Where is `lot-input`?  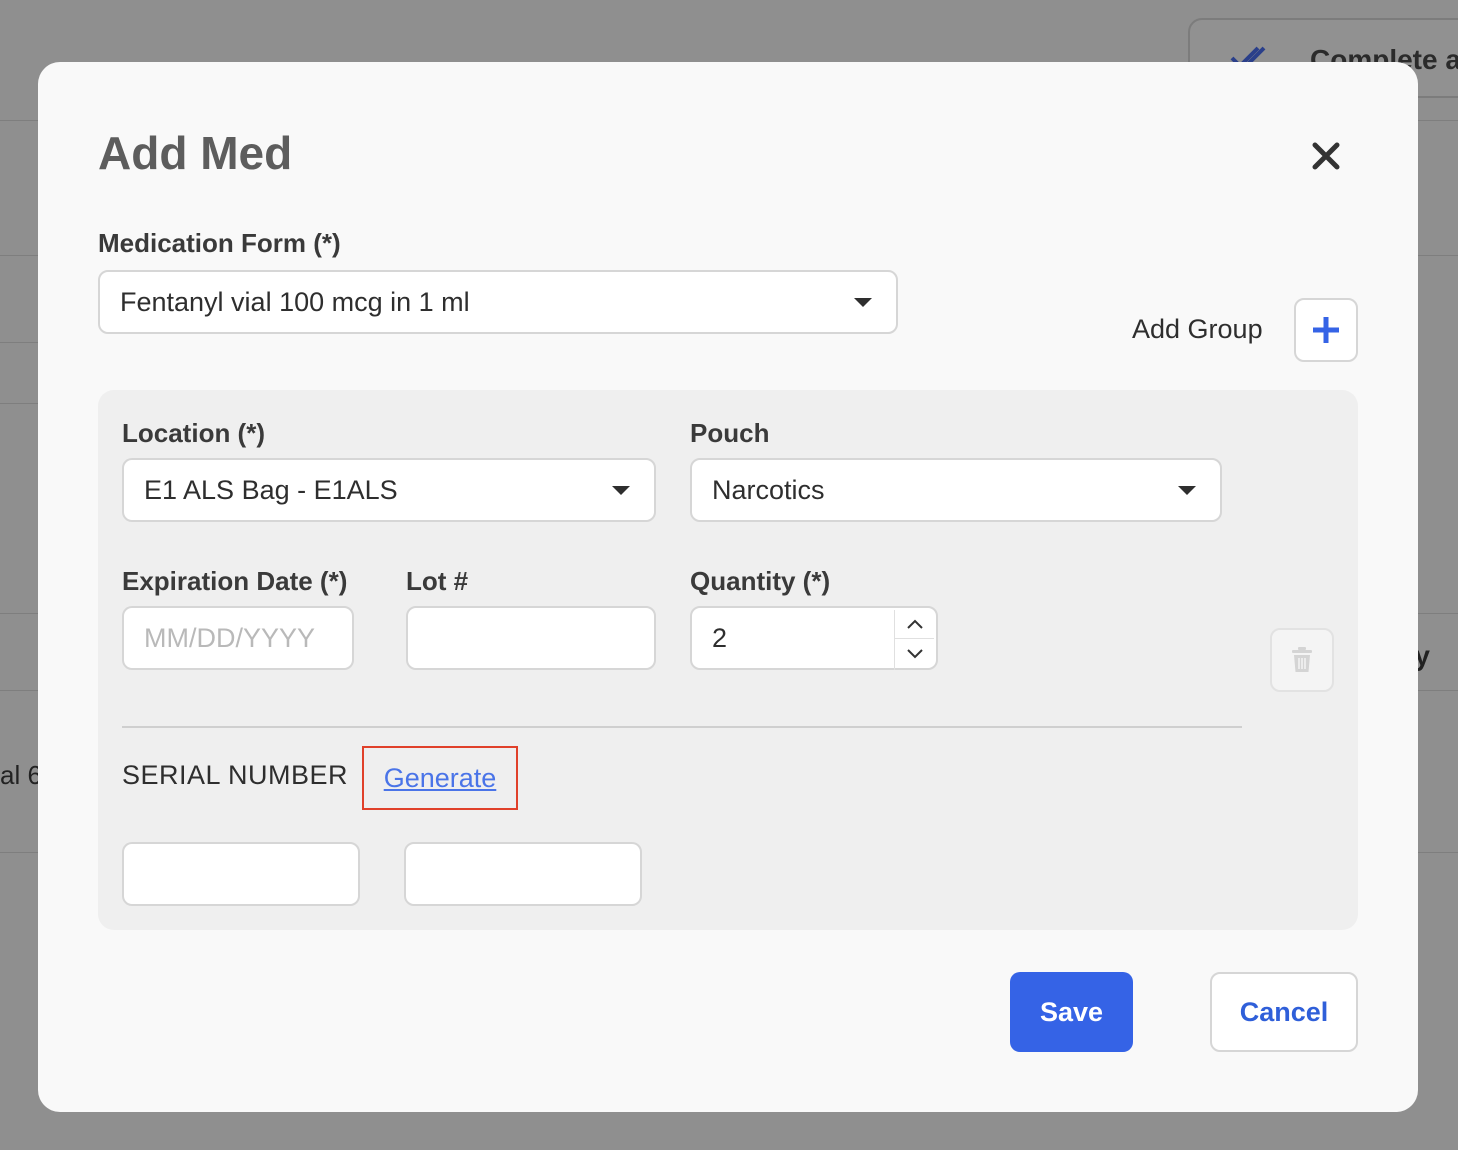 lot-input is located at coordinates (531, 638).